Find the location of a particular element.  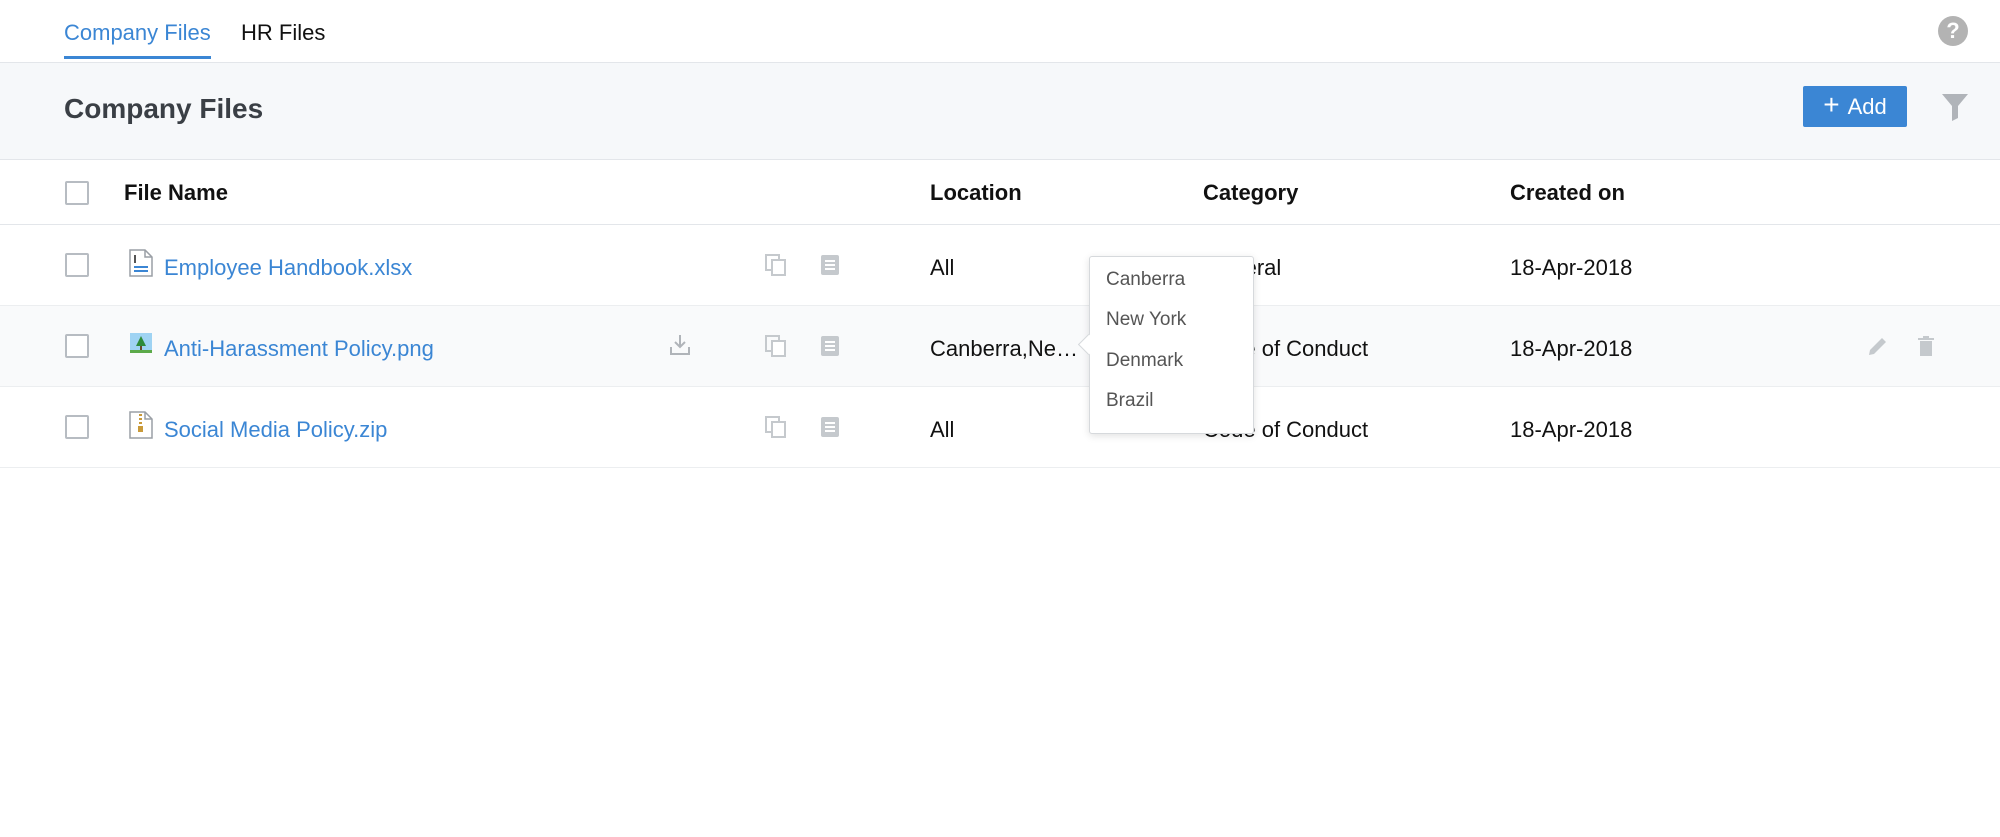

tab-hr-files: HR Files is located at coordinates (283, 33).